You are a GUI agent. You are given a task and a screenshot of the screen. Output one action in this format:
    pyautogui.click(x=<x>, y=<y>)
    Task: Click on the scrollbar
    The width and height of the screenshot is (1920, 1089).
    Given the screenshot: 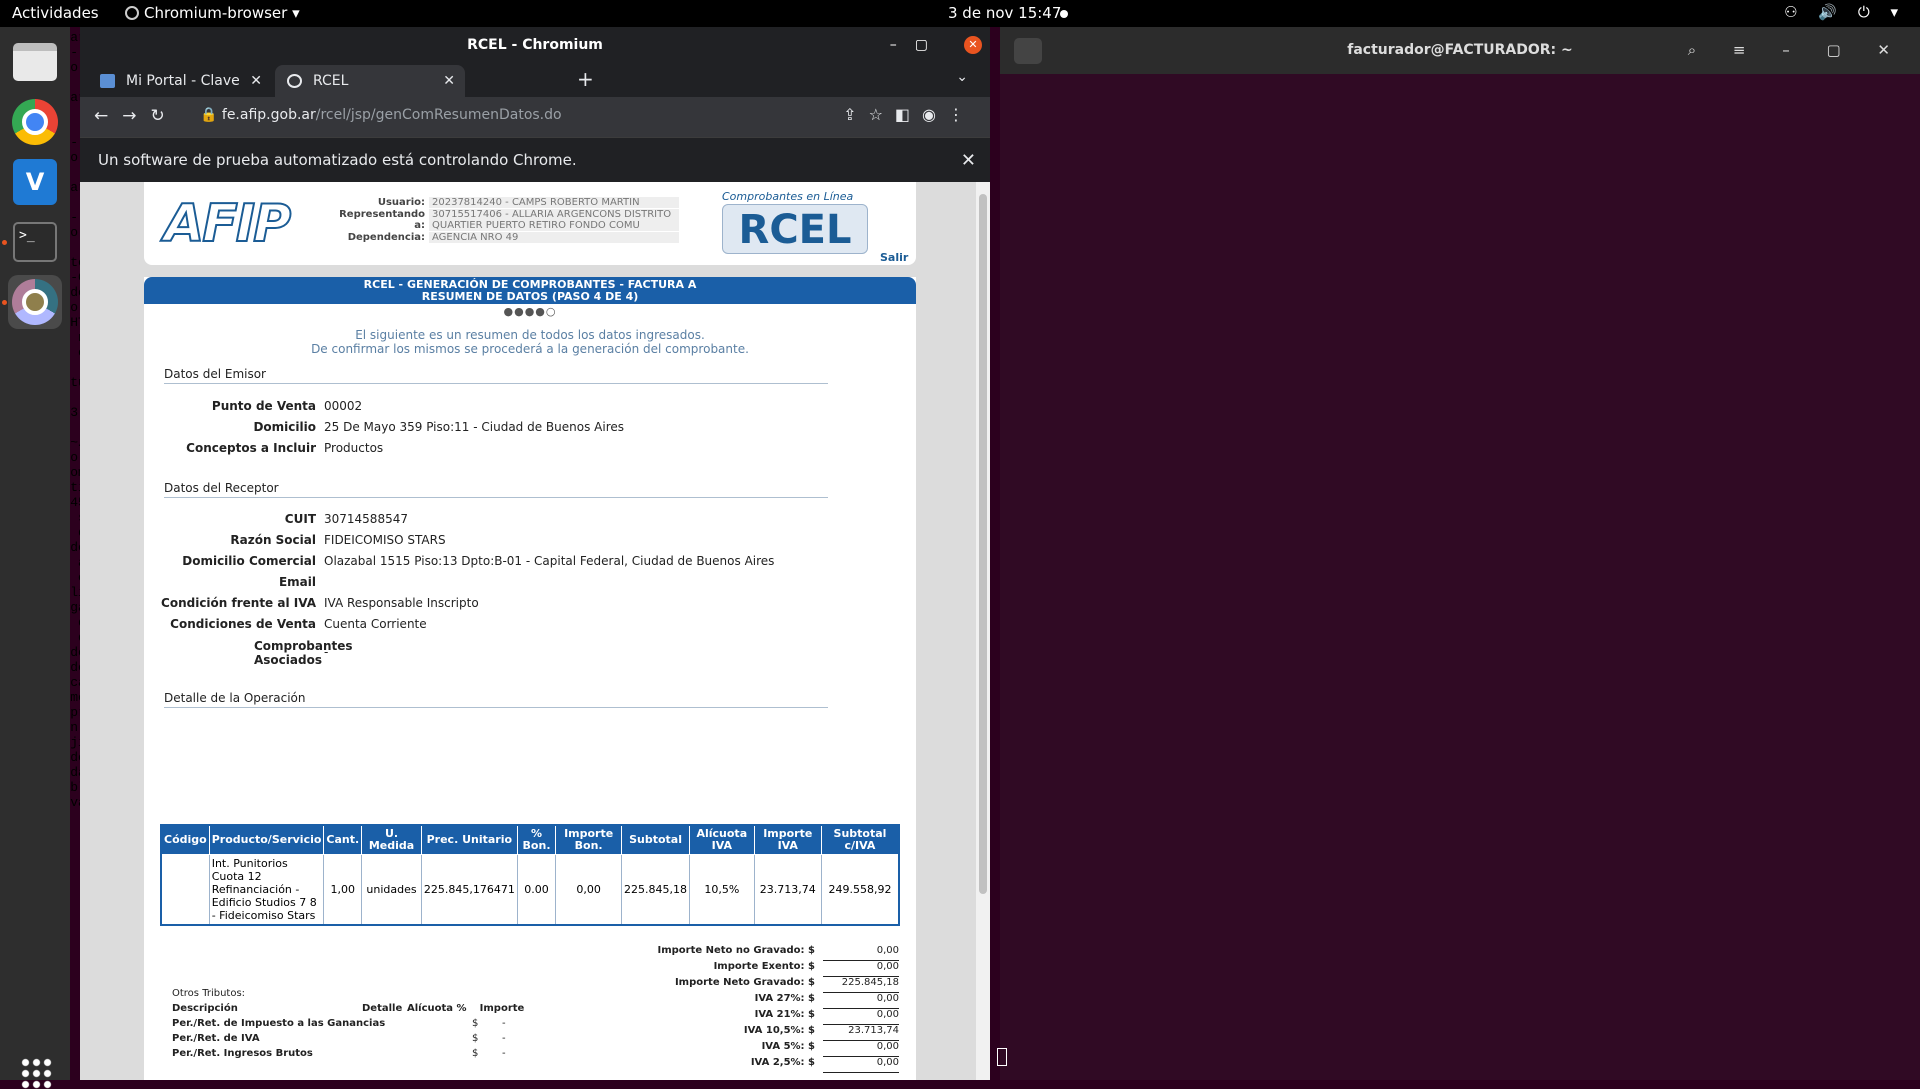 What is the action you would take?
    pyautogui.click(x=983, y=631)
    